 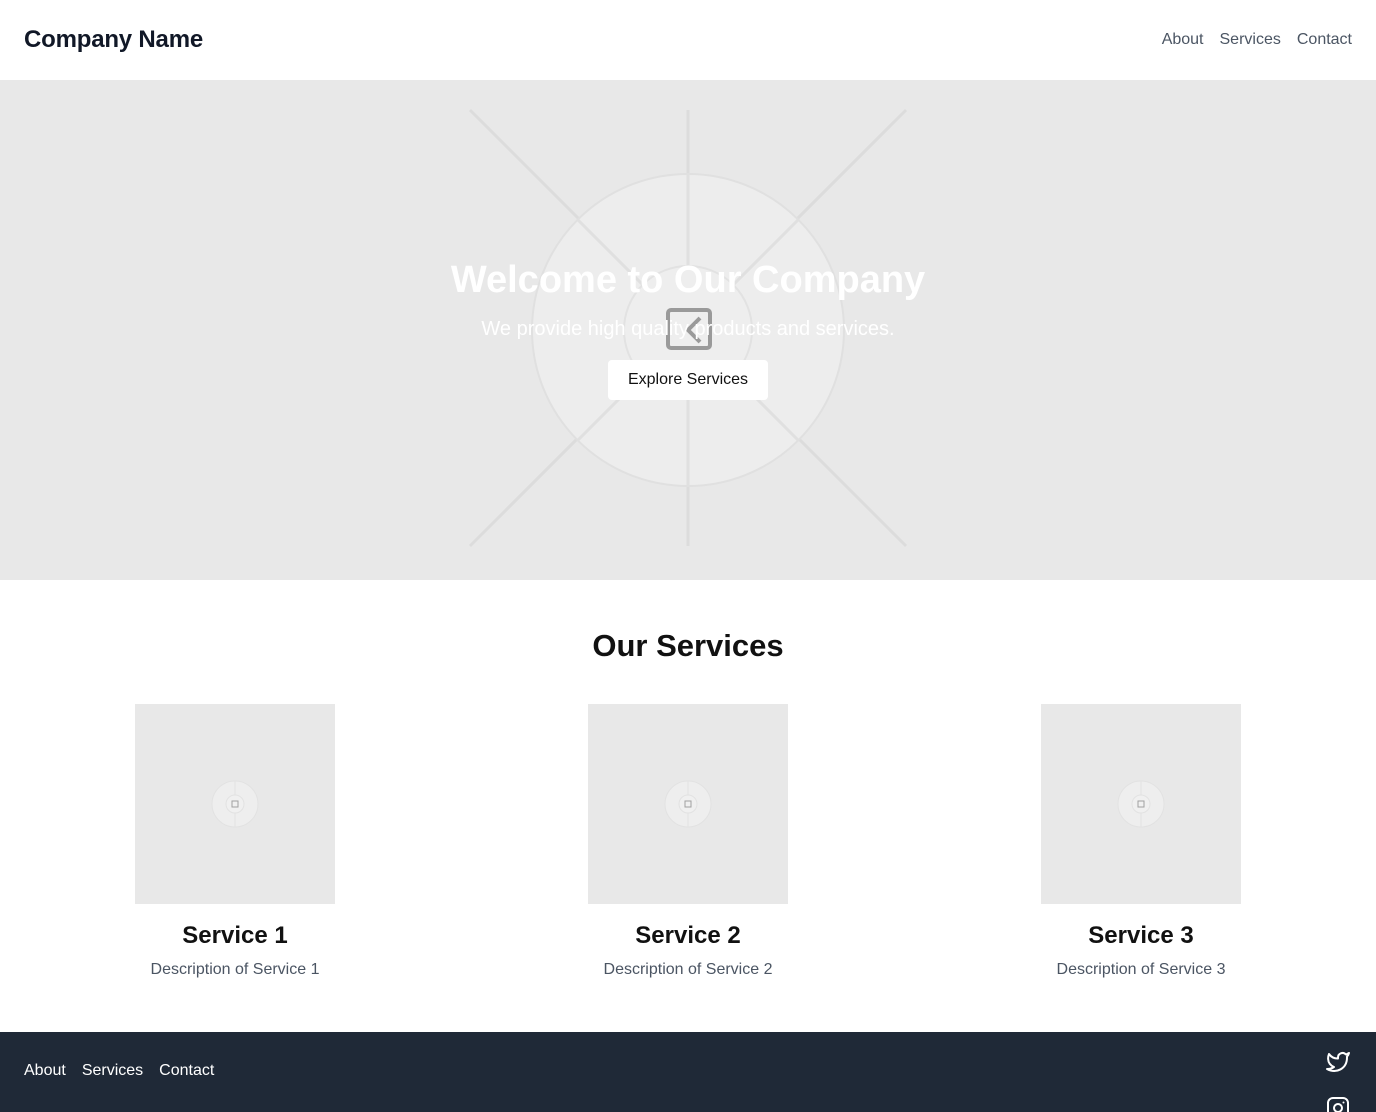 I want to click on service-card: Service 1 Description of Service 1, so click(x=235, y=842).